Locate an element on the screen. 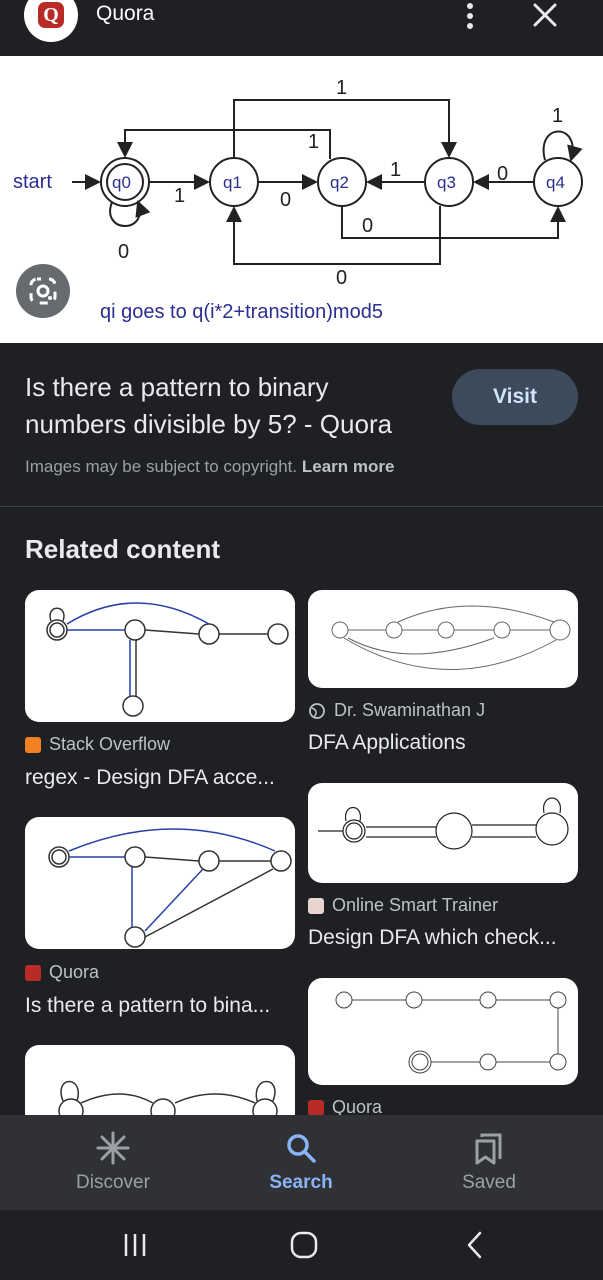 Image resolution: width=603 pixels, height=1280 pixels. nav-discover: Discover is located at coordinates (113, 1162).